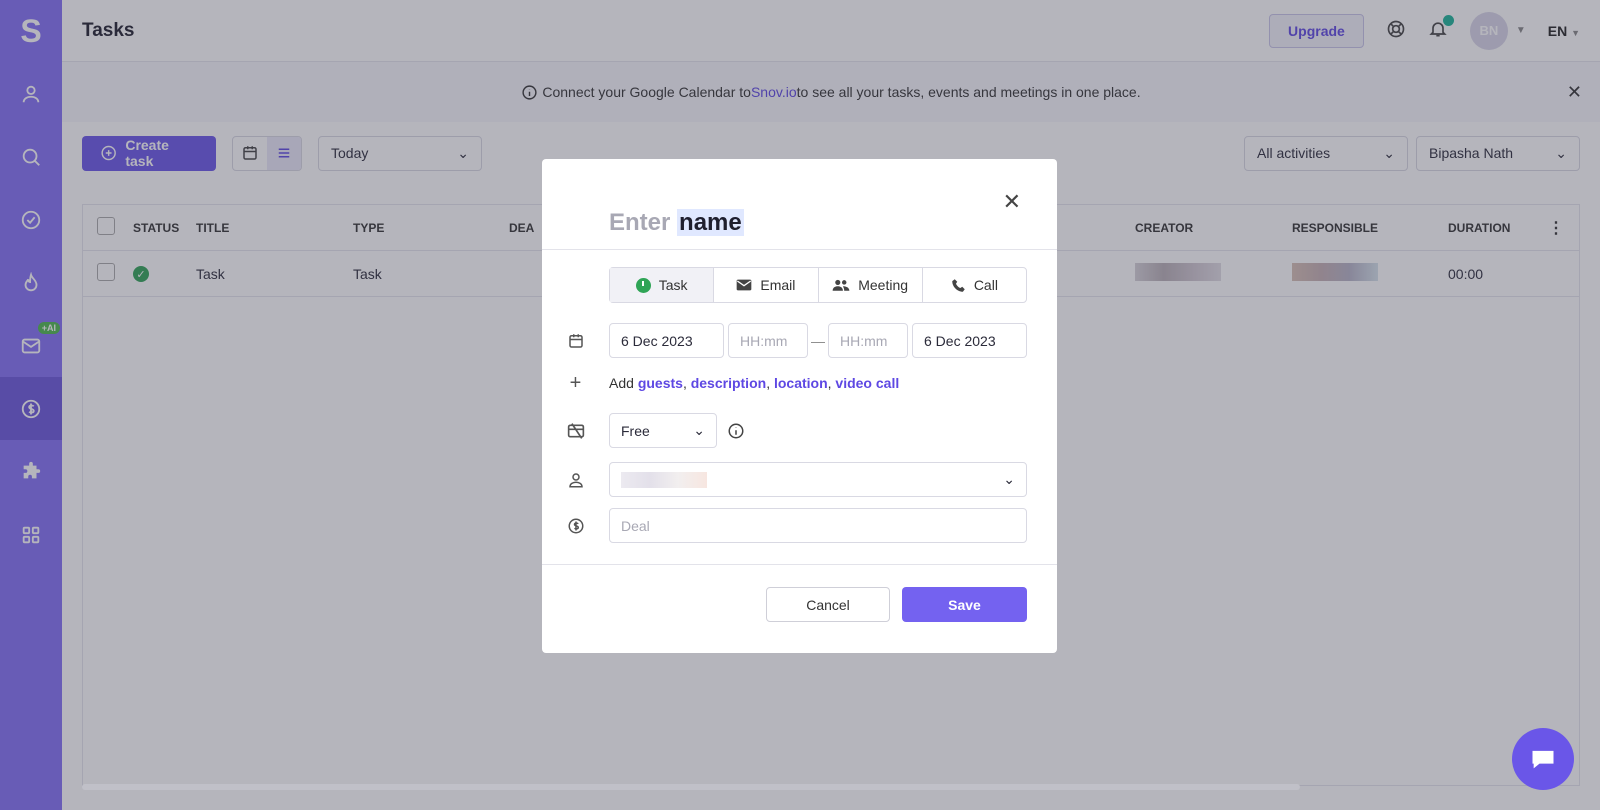 This screenshot has height=810, width=1600. Describe the element at coordinates (841, 285) in the screenshot. I see `people-icon` at that location.